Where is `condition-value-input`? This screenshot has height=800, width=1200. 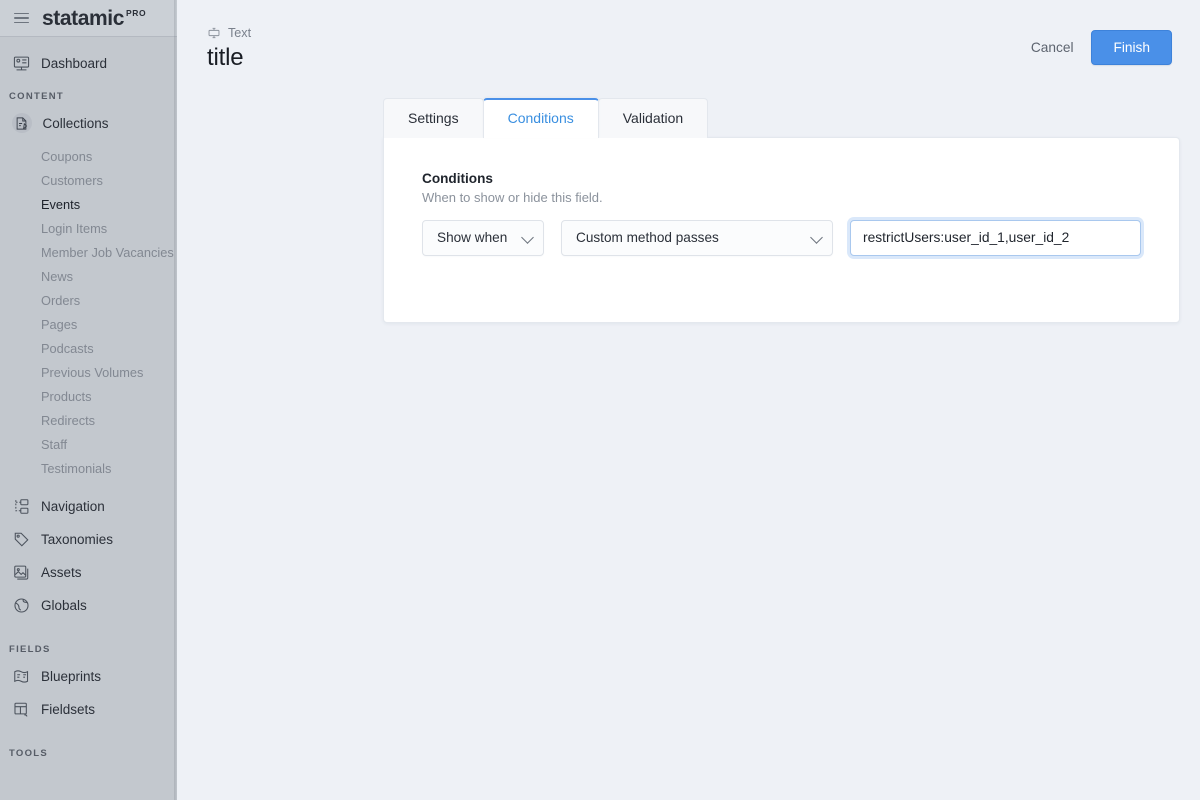
condition-value-input is located at coordinates (995, 237).